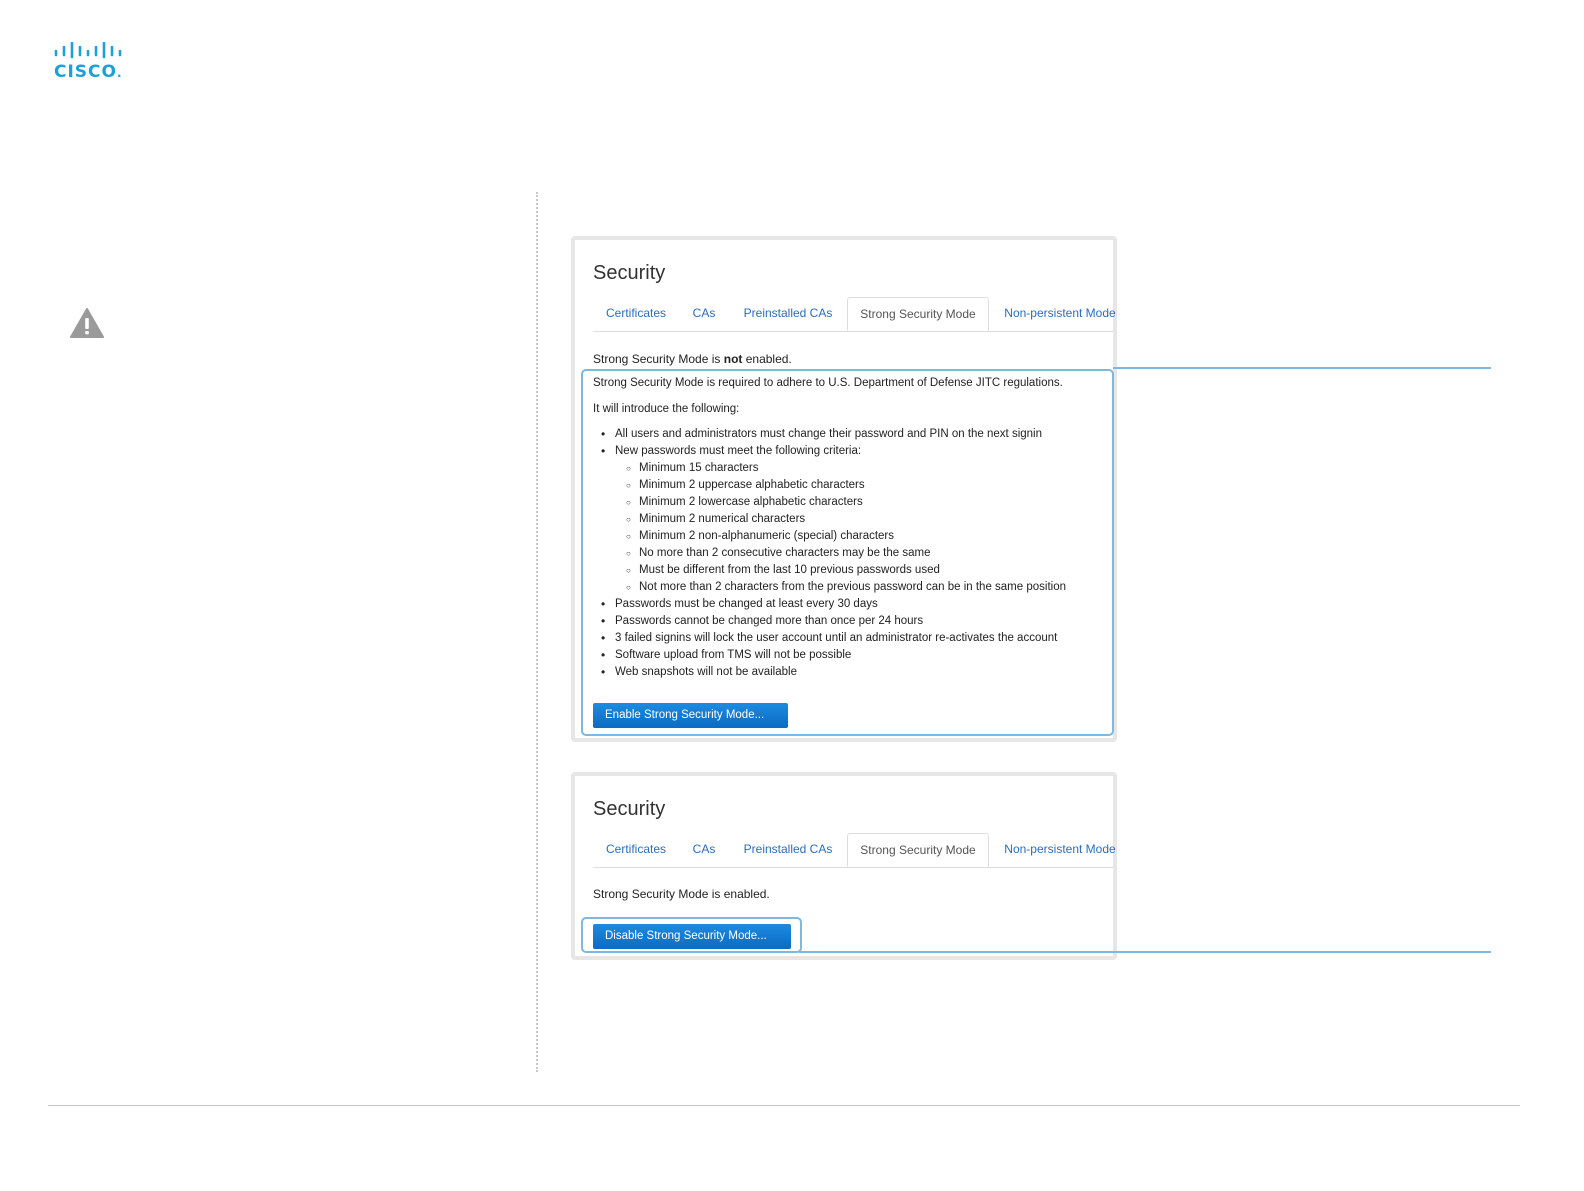 This screenshot has height=1191, width=1584. Describe the element at coordinates (666, 409) in the screenshot. I see `lead-text: It will introduce the following:` at that location.